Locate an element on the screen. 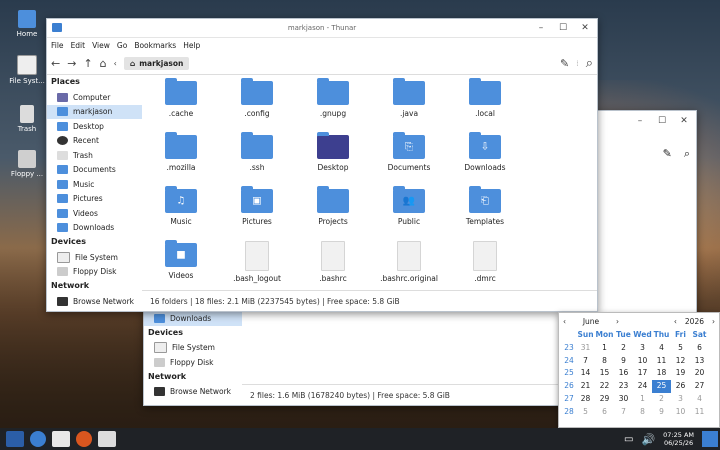 The image size is (720, 450). calendar-day: 30 is located at coordinates (623, 399).